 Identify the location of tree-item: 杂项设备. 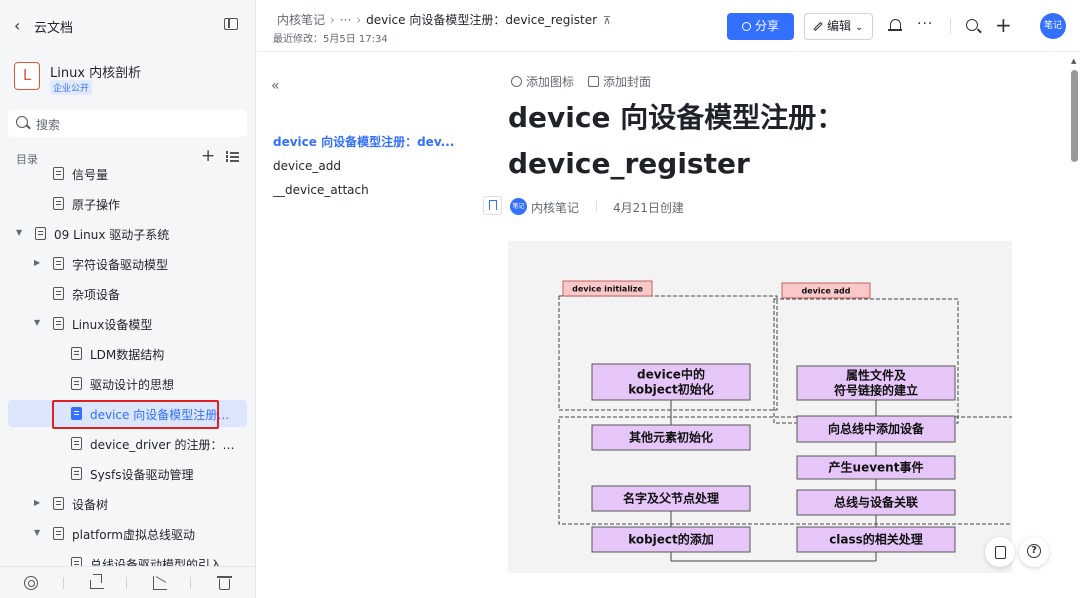
(127, 293).